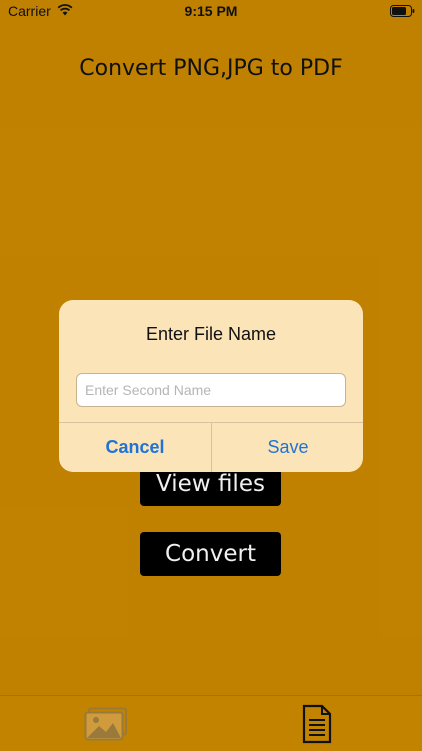 Image resolution: width=422 pixels, height=751 pixels. What do you see at coordinates (211, 723) in the screenshot?
I see `tab-bar` at bounding box center [211, 723].